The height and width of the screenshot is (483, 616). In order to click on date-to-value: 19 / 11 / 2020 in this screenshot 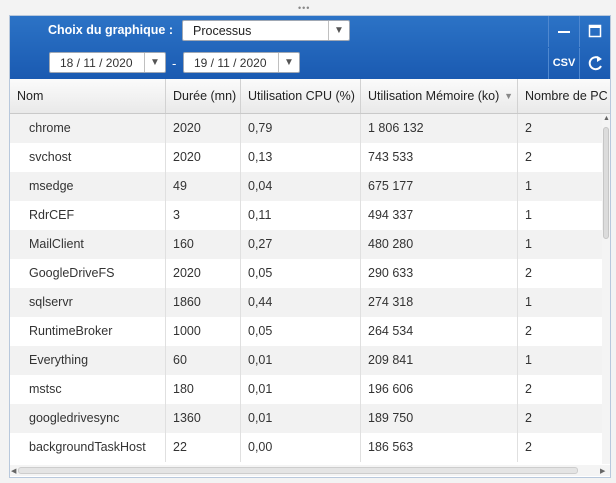, I will do `click(230, 63)`.